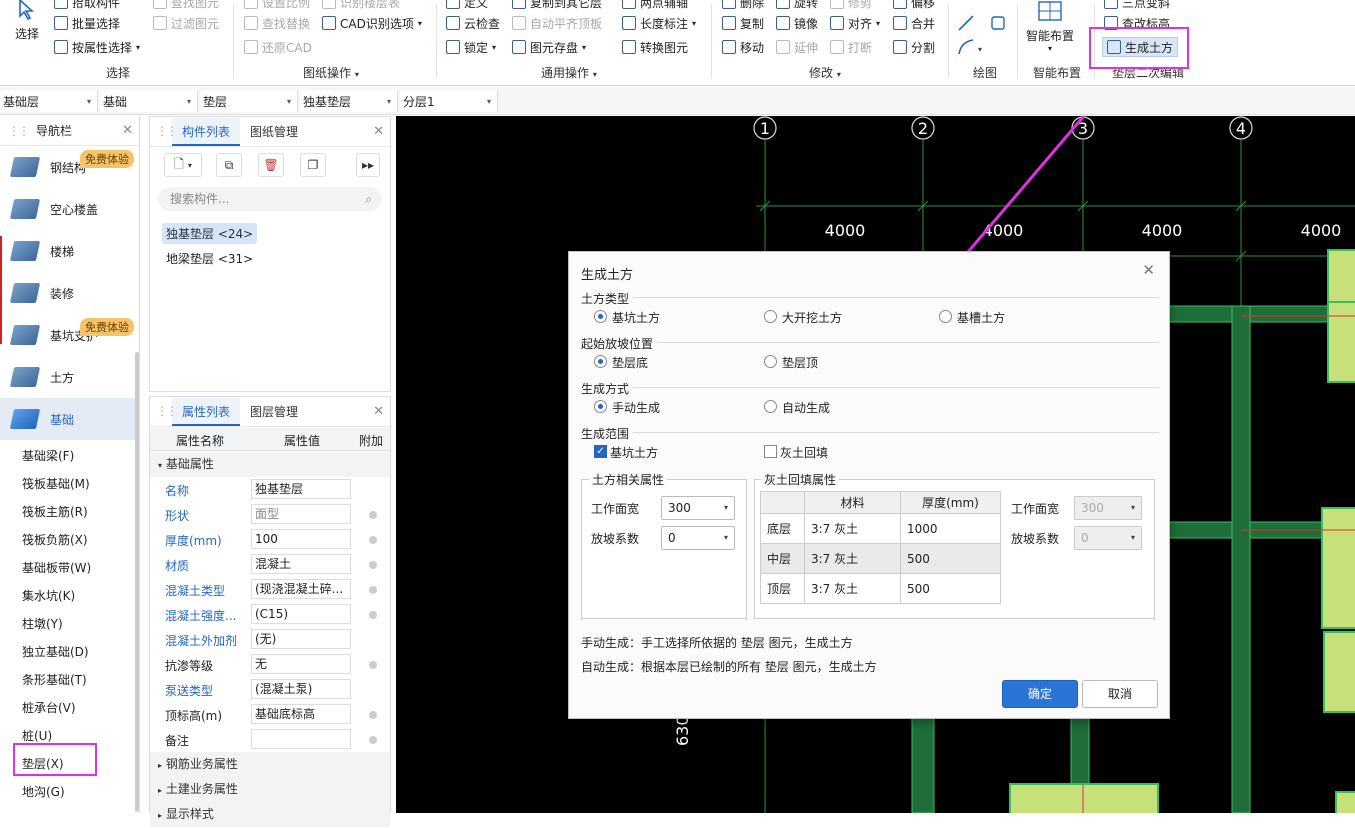 Image resolution: width=1355 pixels, height=828 pixels. Describe the element at coordinates (270, 764) in the screenshot. I see `prop-group: ▸ 钢筋业务属性` at that location.